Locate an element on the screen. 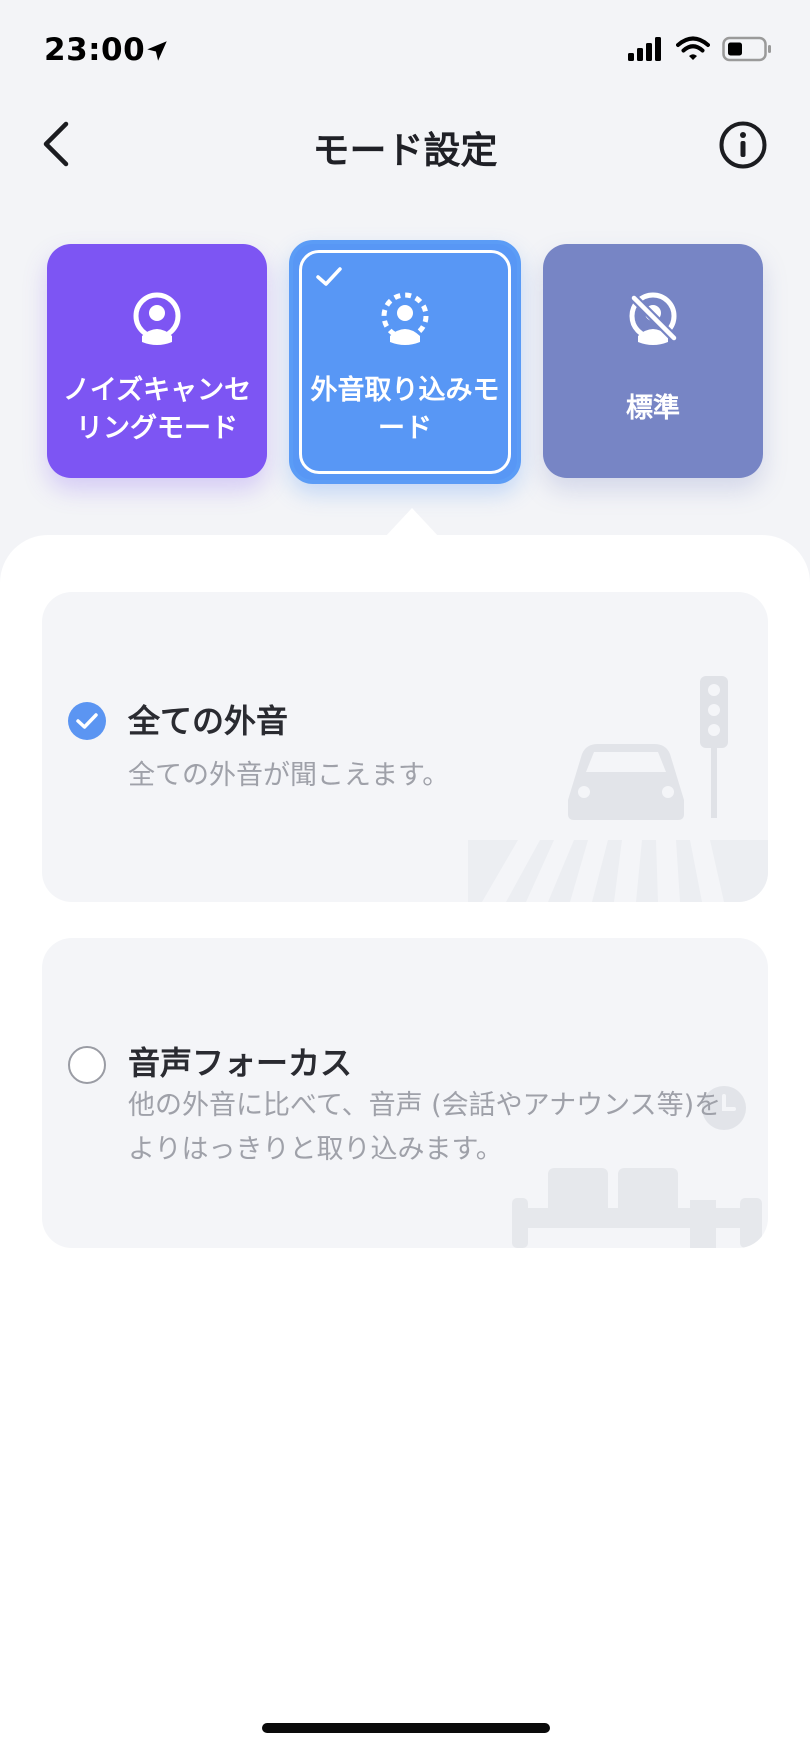 This screenshot has width=810, height=1753. home-indicator is located at coordinates (406, 1728).